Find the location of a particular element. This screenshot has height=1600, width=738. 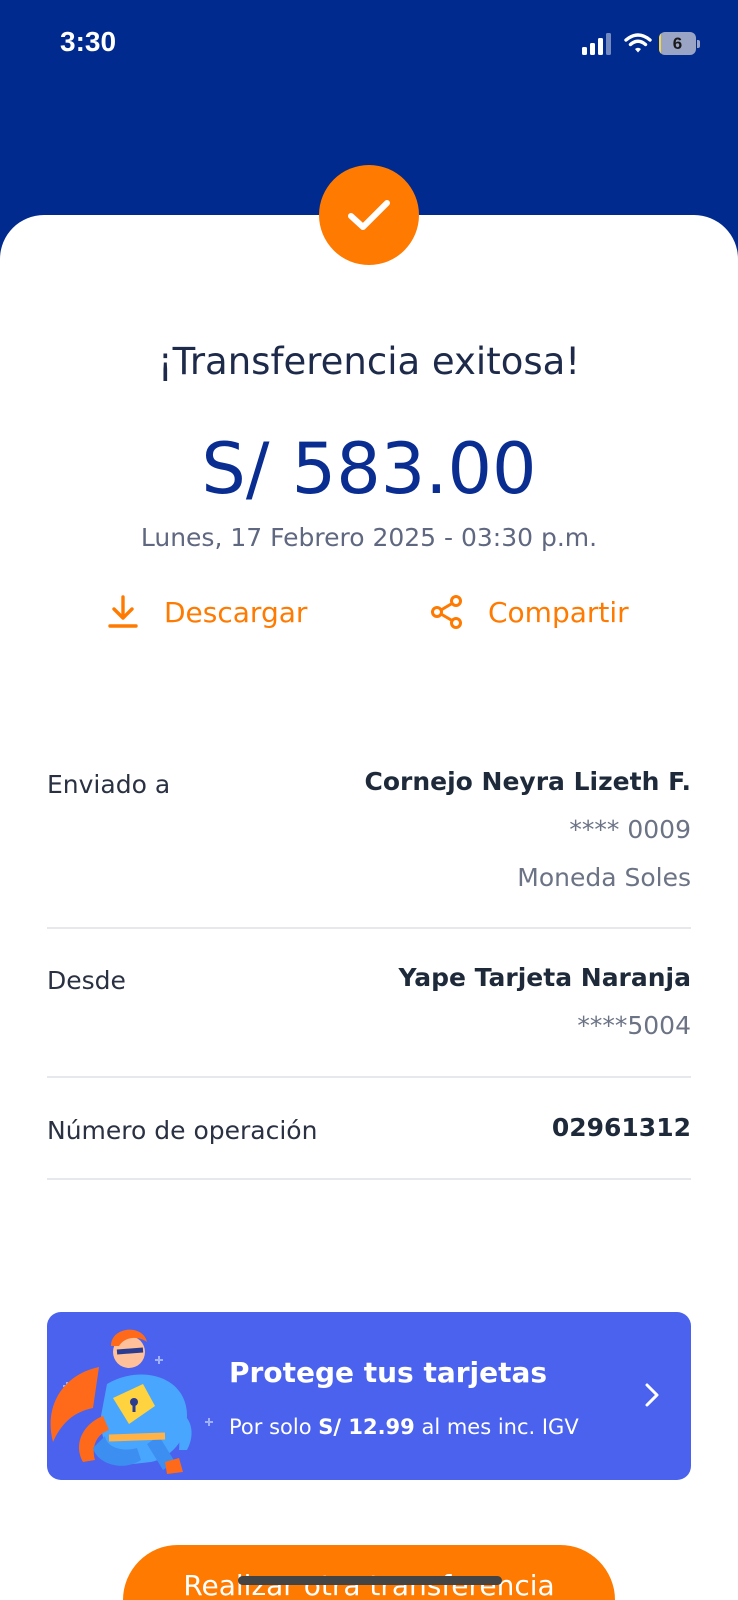

share-icon is located at coordinates (446, 612).